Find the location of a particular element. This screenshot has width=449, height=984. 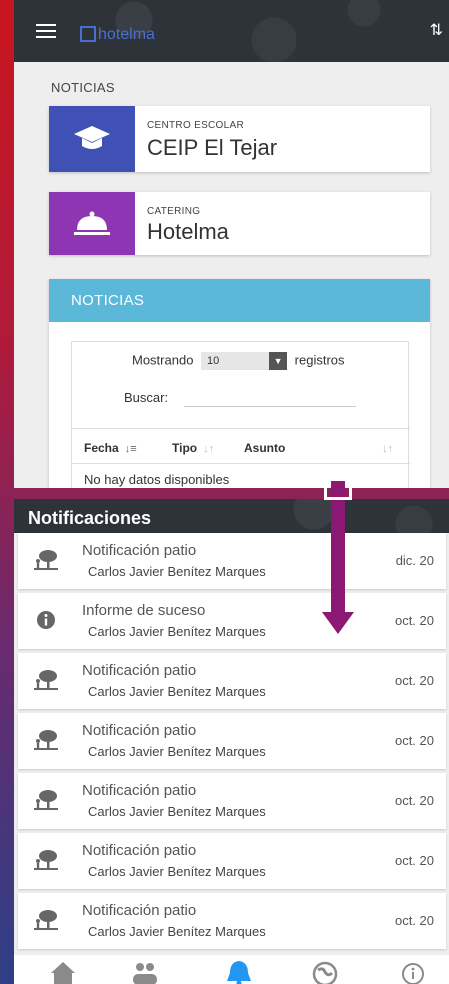

home-icon is located at coordinates (63, 971).